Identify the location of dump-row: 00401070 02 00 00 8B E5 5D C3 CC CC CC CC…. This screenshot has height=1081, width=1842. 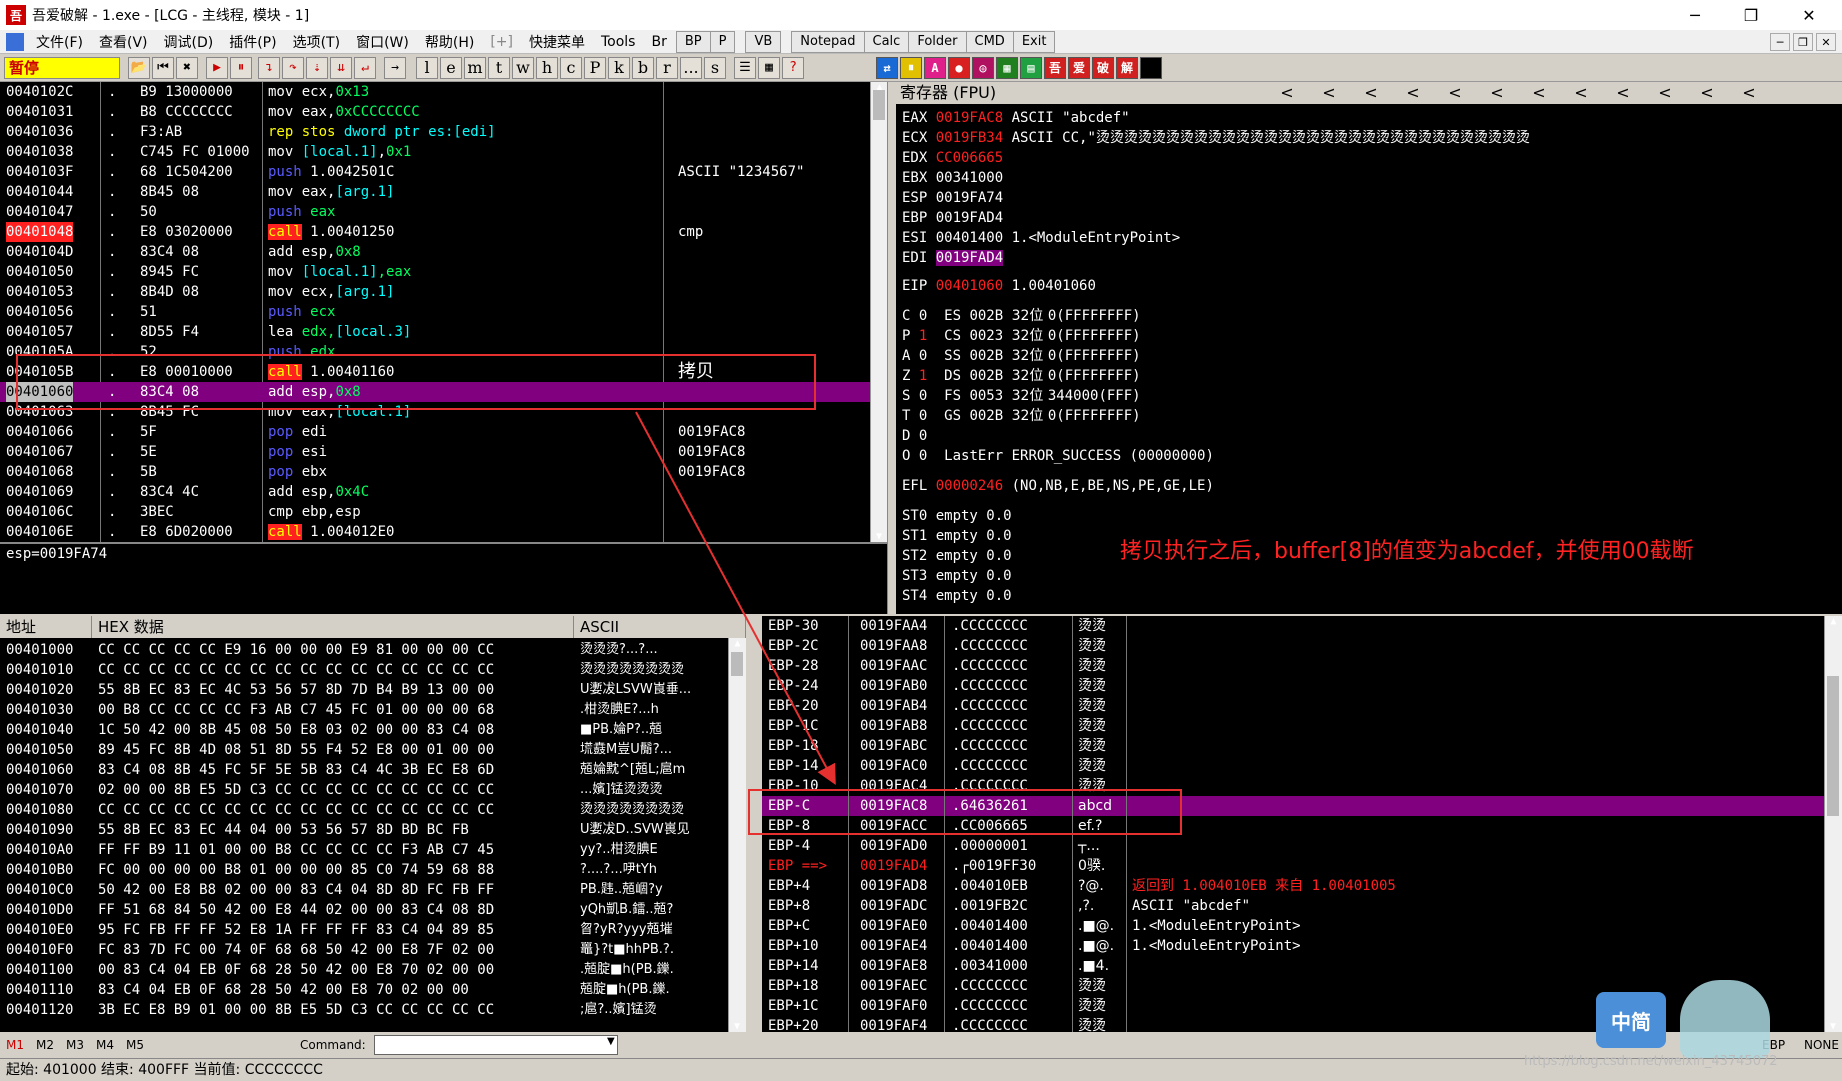
(364, 790).